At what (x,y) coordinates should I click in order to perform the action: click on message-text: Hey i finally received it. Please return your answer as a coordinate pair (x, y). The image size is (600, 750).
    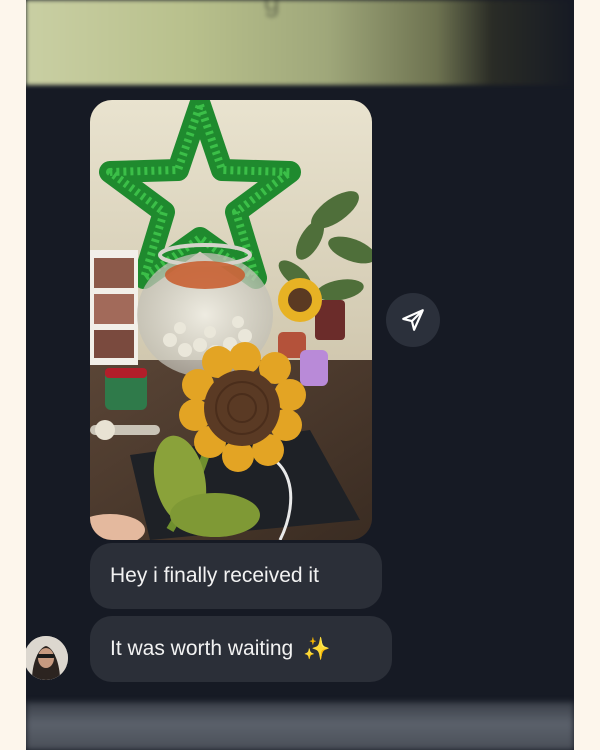
    Looking at the image, I should click on (214, 575).